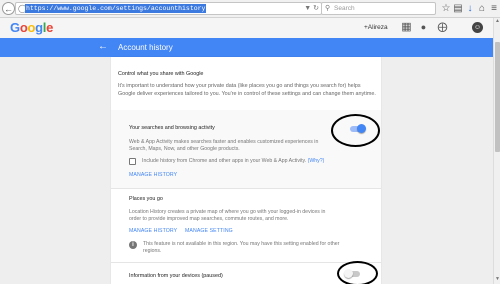 The width and height of the screenshot is (500, 284). I want to click on apps-grid-icon: ▦, so click(406, 27).